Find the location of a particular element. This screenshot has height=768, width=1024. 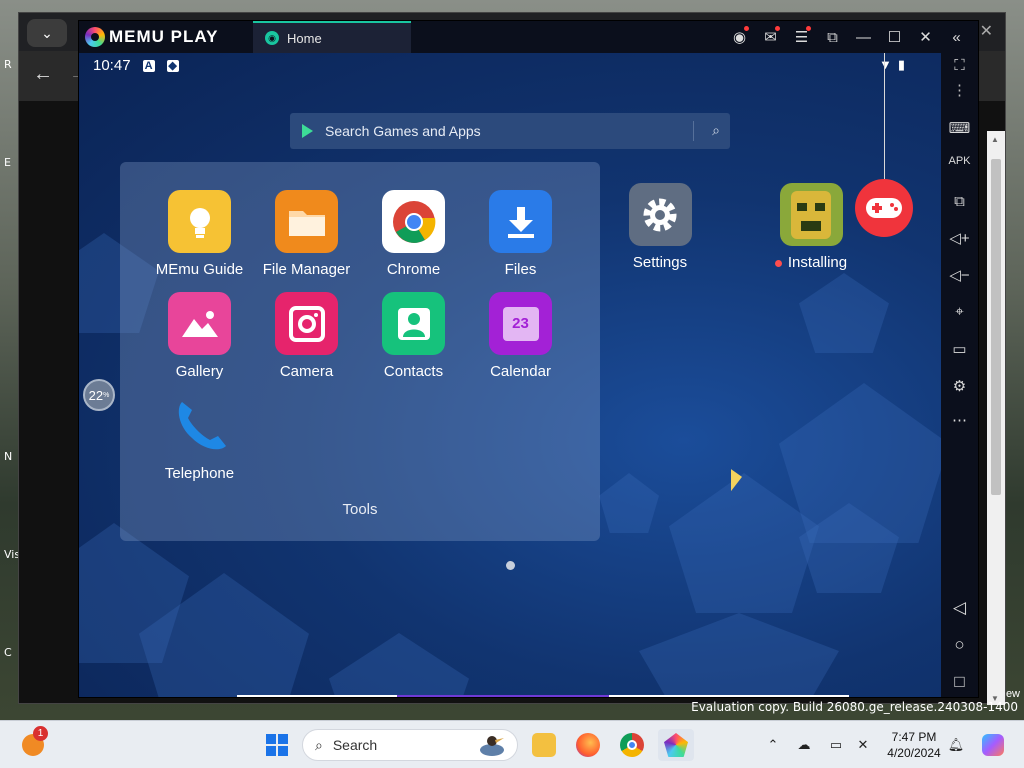

multi-window-icon: ⧉ is located at coordinates (959, 201).